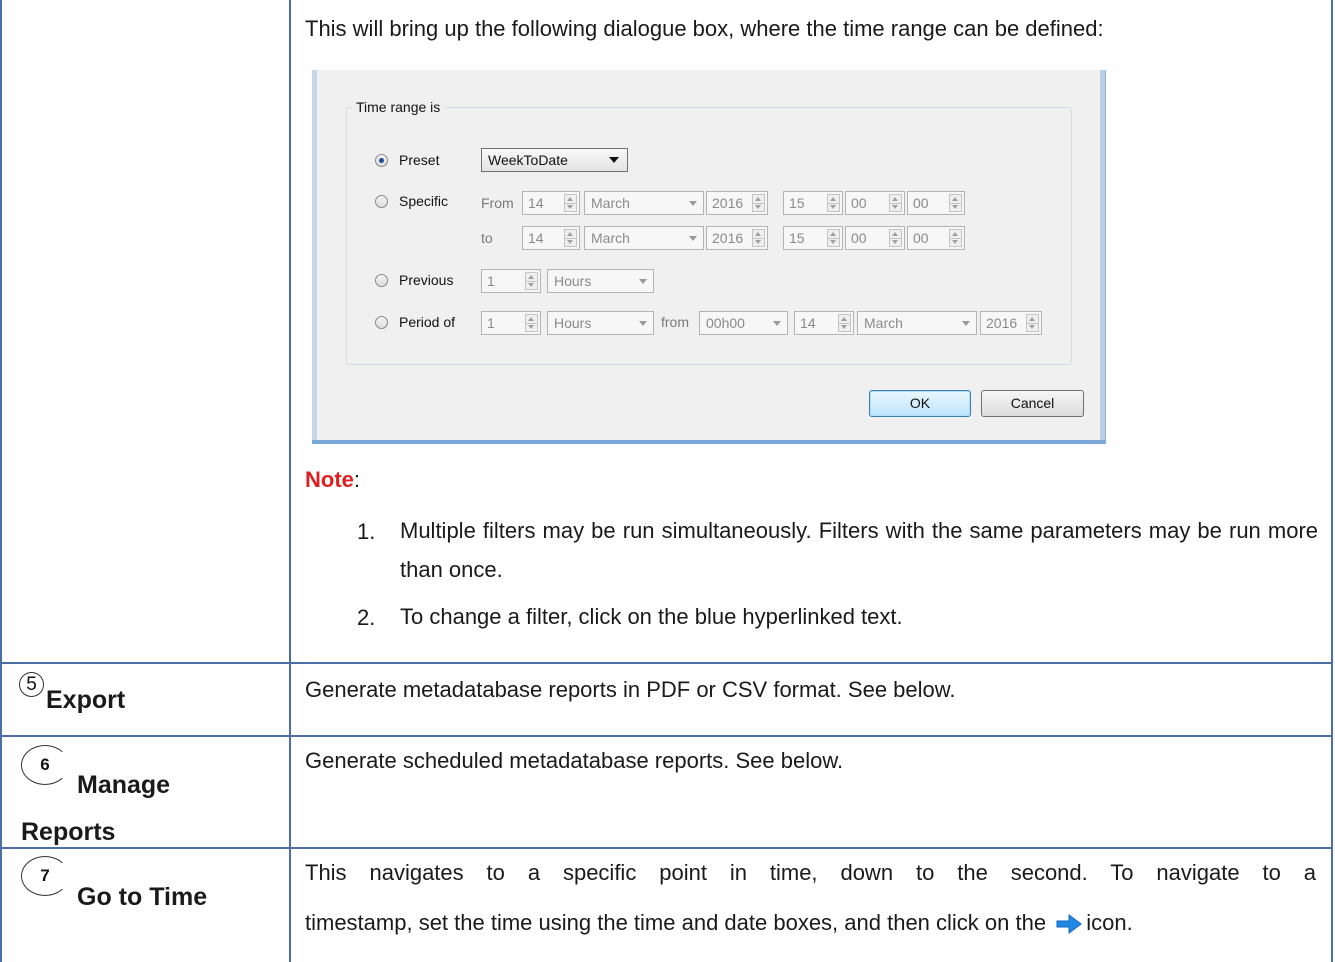 Image resolution: width=1335 pixels, height=962 pixels. What do you see at coordinates (725, 323) in the screenshot?
I see `period-time-value: 00h00` at bounding box center [725, 323].